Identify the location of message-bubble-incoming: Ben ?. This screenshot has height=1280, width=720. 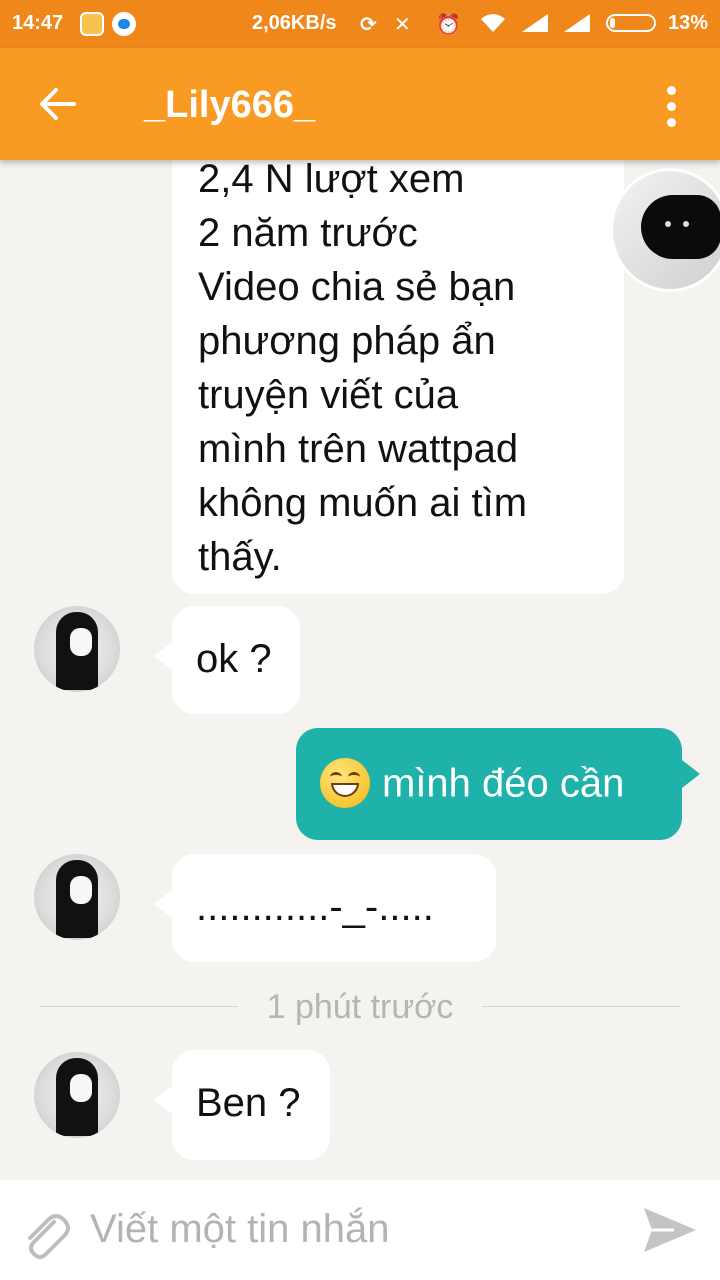
(242, 1105).